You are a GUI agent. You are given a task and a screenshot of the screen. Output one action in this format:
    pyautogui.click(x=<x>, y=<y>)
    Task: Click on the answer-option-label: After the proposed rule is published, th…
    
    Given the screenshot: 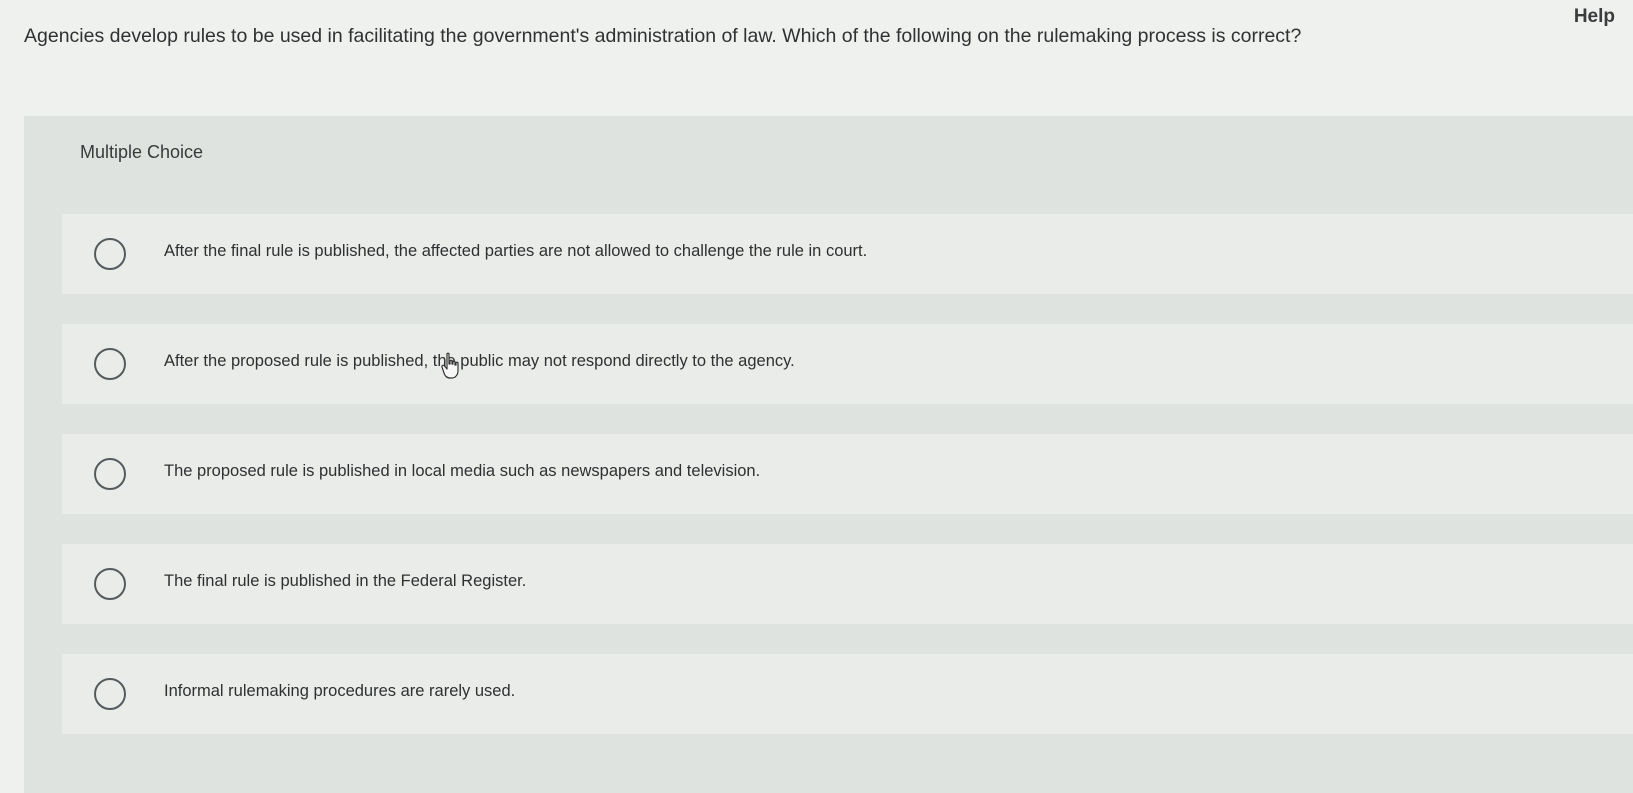 What is the action you would take?
    pyautogui.click(x=479, y=361)
    